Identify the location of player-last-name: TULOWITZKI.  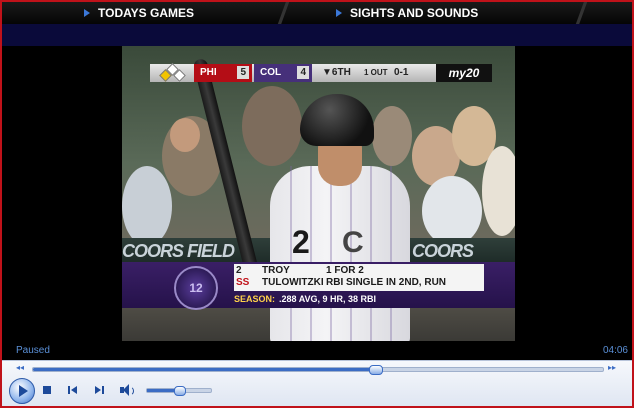
(293, 282).